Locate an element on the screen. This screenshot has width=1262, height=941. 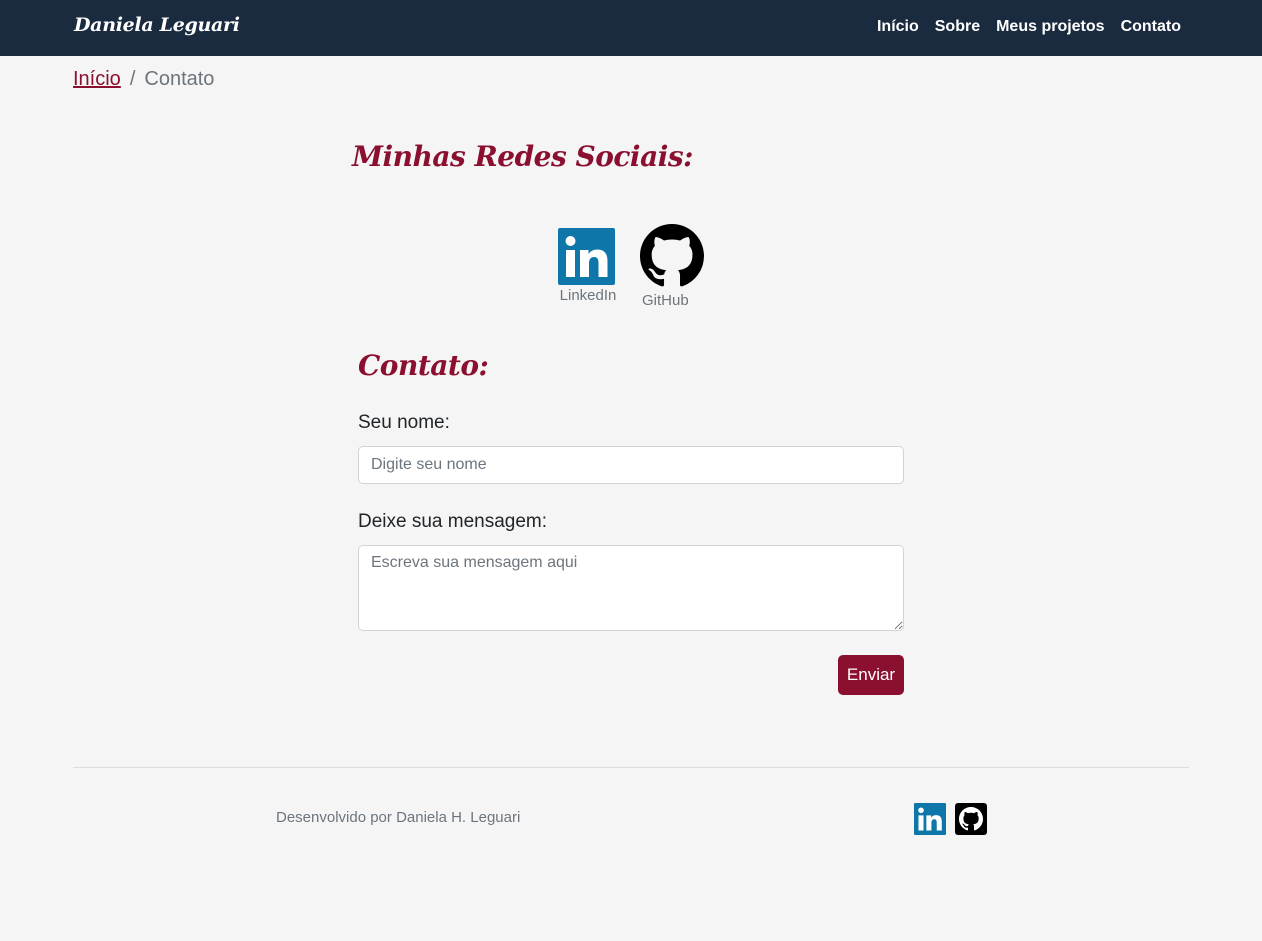
footer-github-link is located at coordinates (971, 819).